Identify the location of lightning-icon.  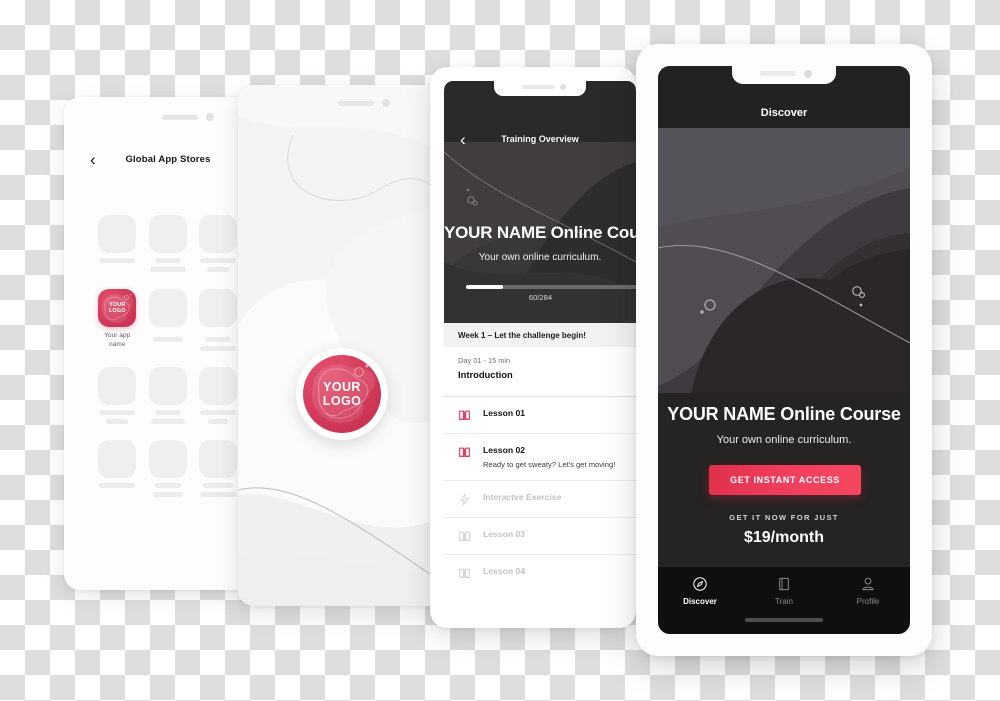
(464, 499).